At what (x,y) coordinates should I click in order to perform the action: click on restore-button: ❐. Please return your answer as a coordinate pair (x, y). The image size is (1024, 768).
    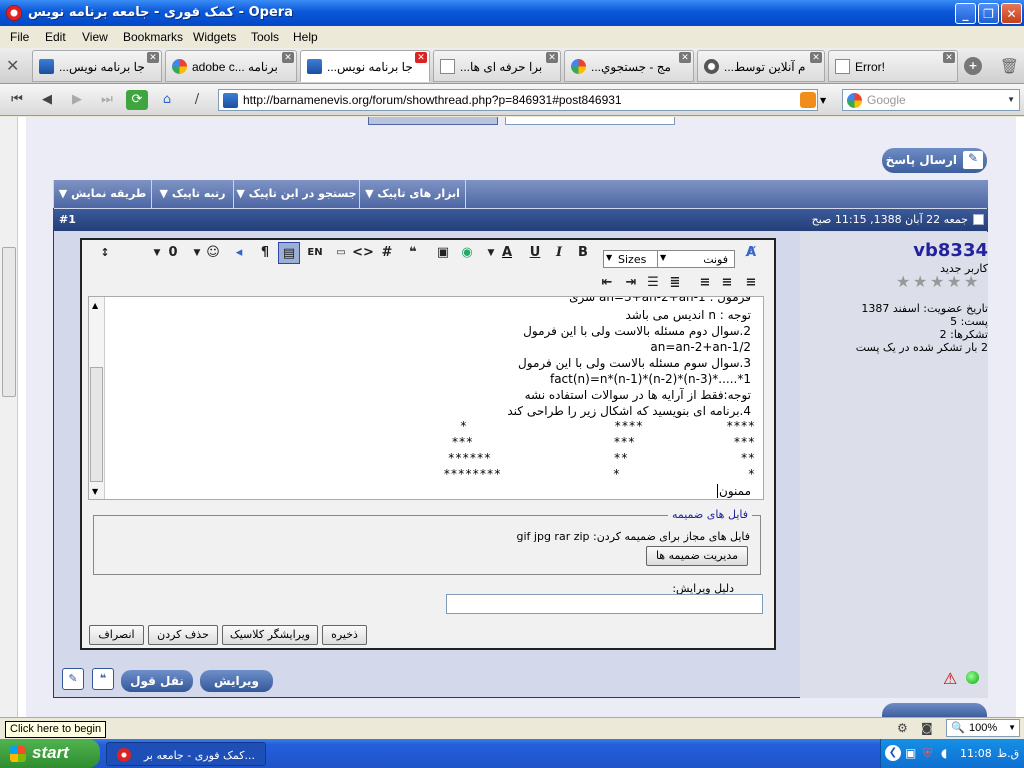
    Looking at the image, I should click on (988, 13).